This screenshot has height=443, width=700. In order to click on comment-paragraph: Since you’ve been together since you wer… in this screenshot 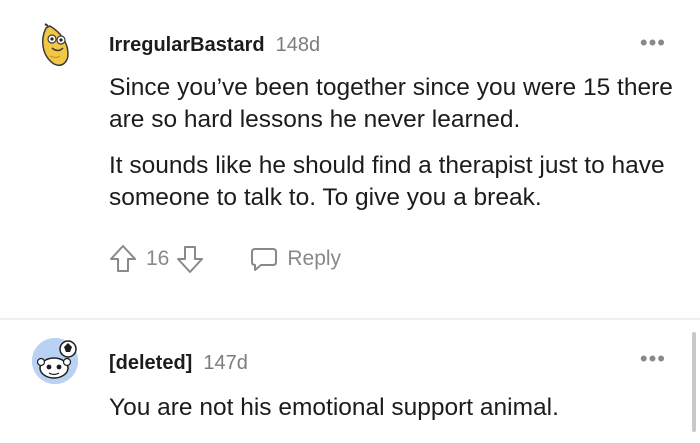, I will do `click(391, 103)`.